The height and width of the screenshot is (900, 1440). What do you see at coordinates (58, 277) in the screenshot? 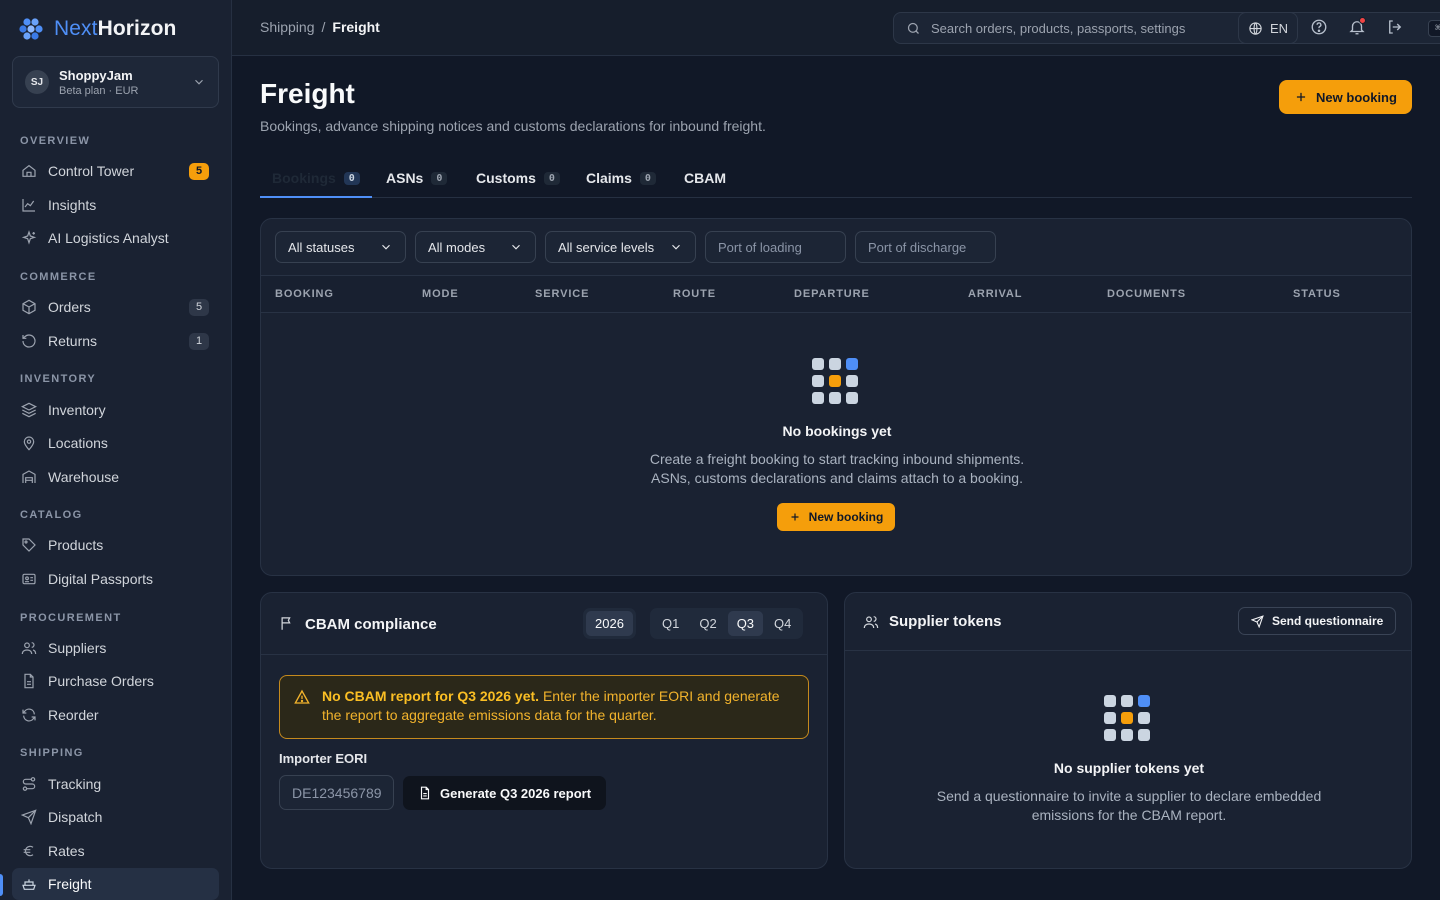
I see `section-commerce: COMMERCE` at bounding box center [58, 277].